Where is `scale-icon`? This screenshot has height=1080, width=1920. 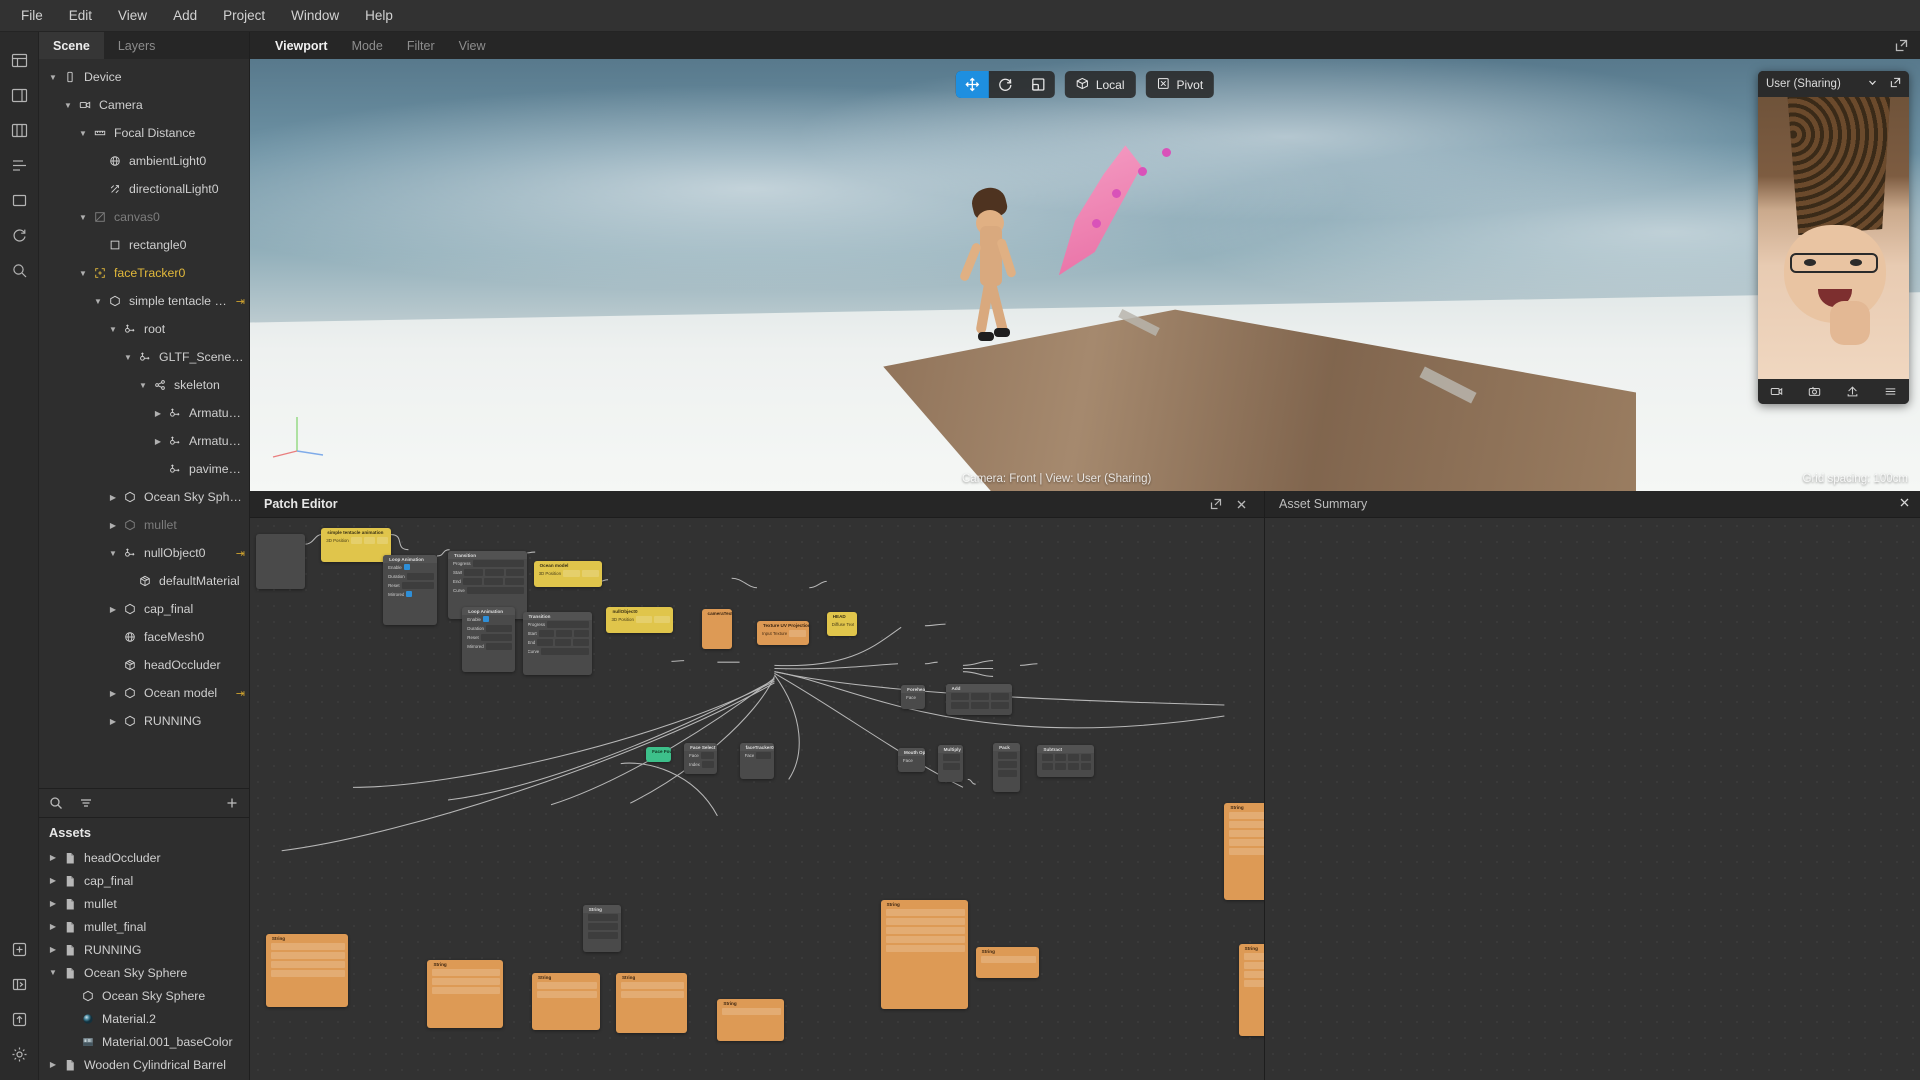
scale-icon is located at coordinates (1038, 84).